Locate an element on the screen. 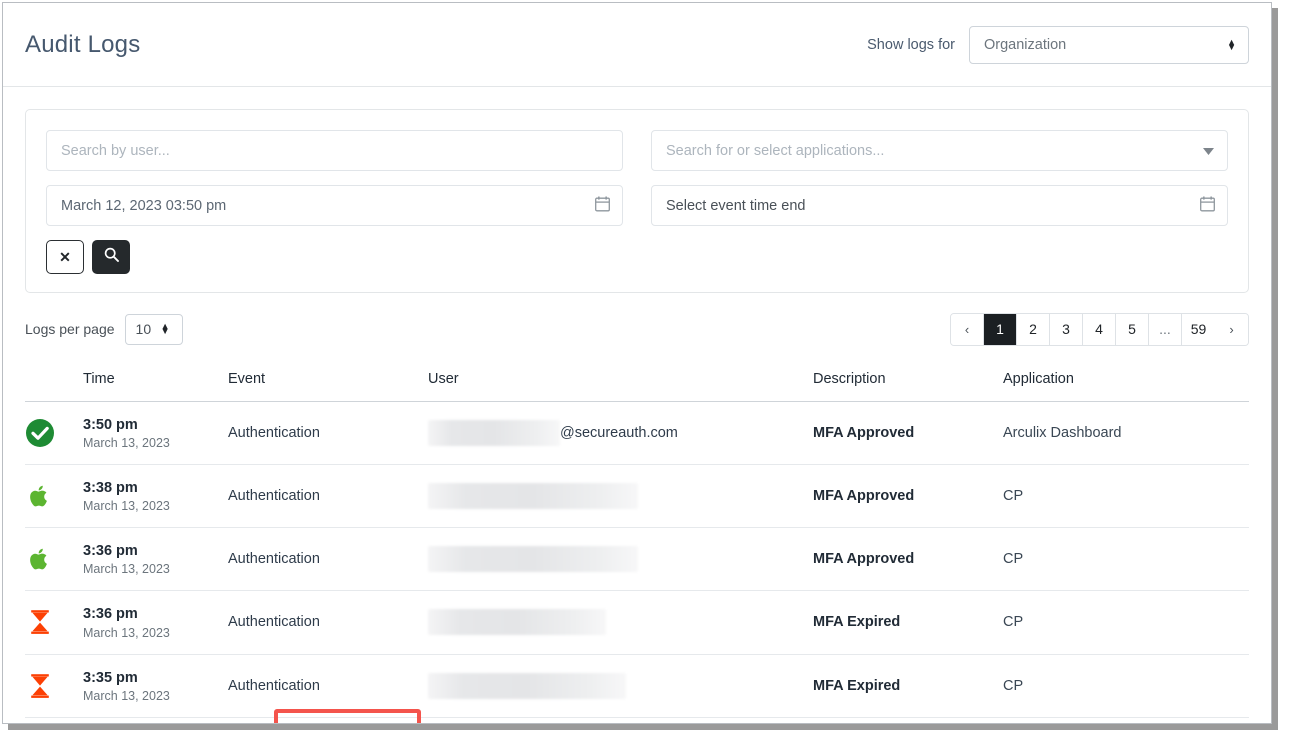 This screenshot has height=748, width=1297. cell-date-value: March 13, 2023 is located at coordinates (126, 506).